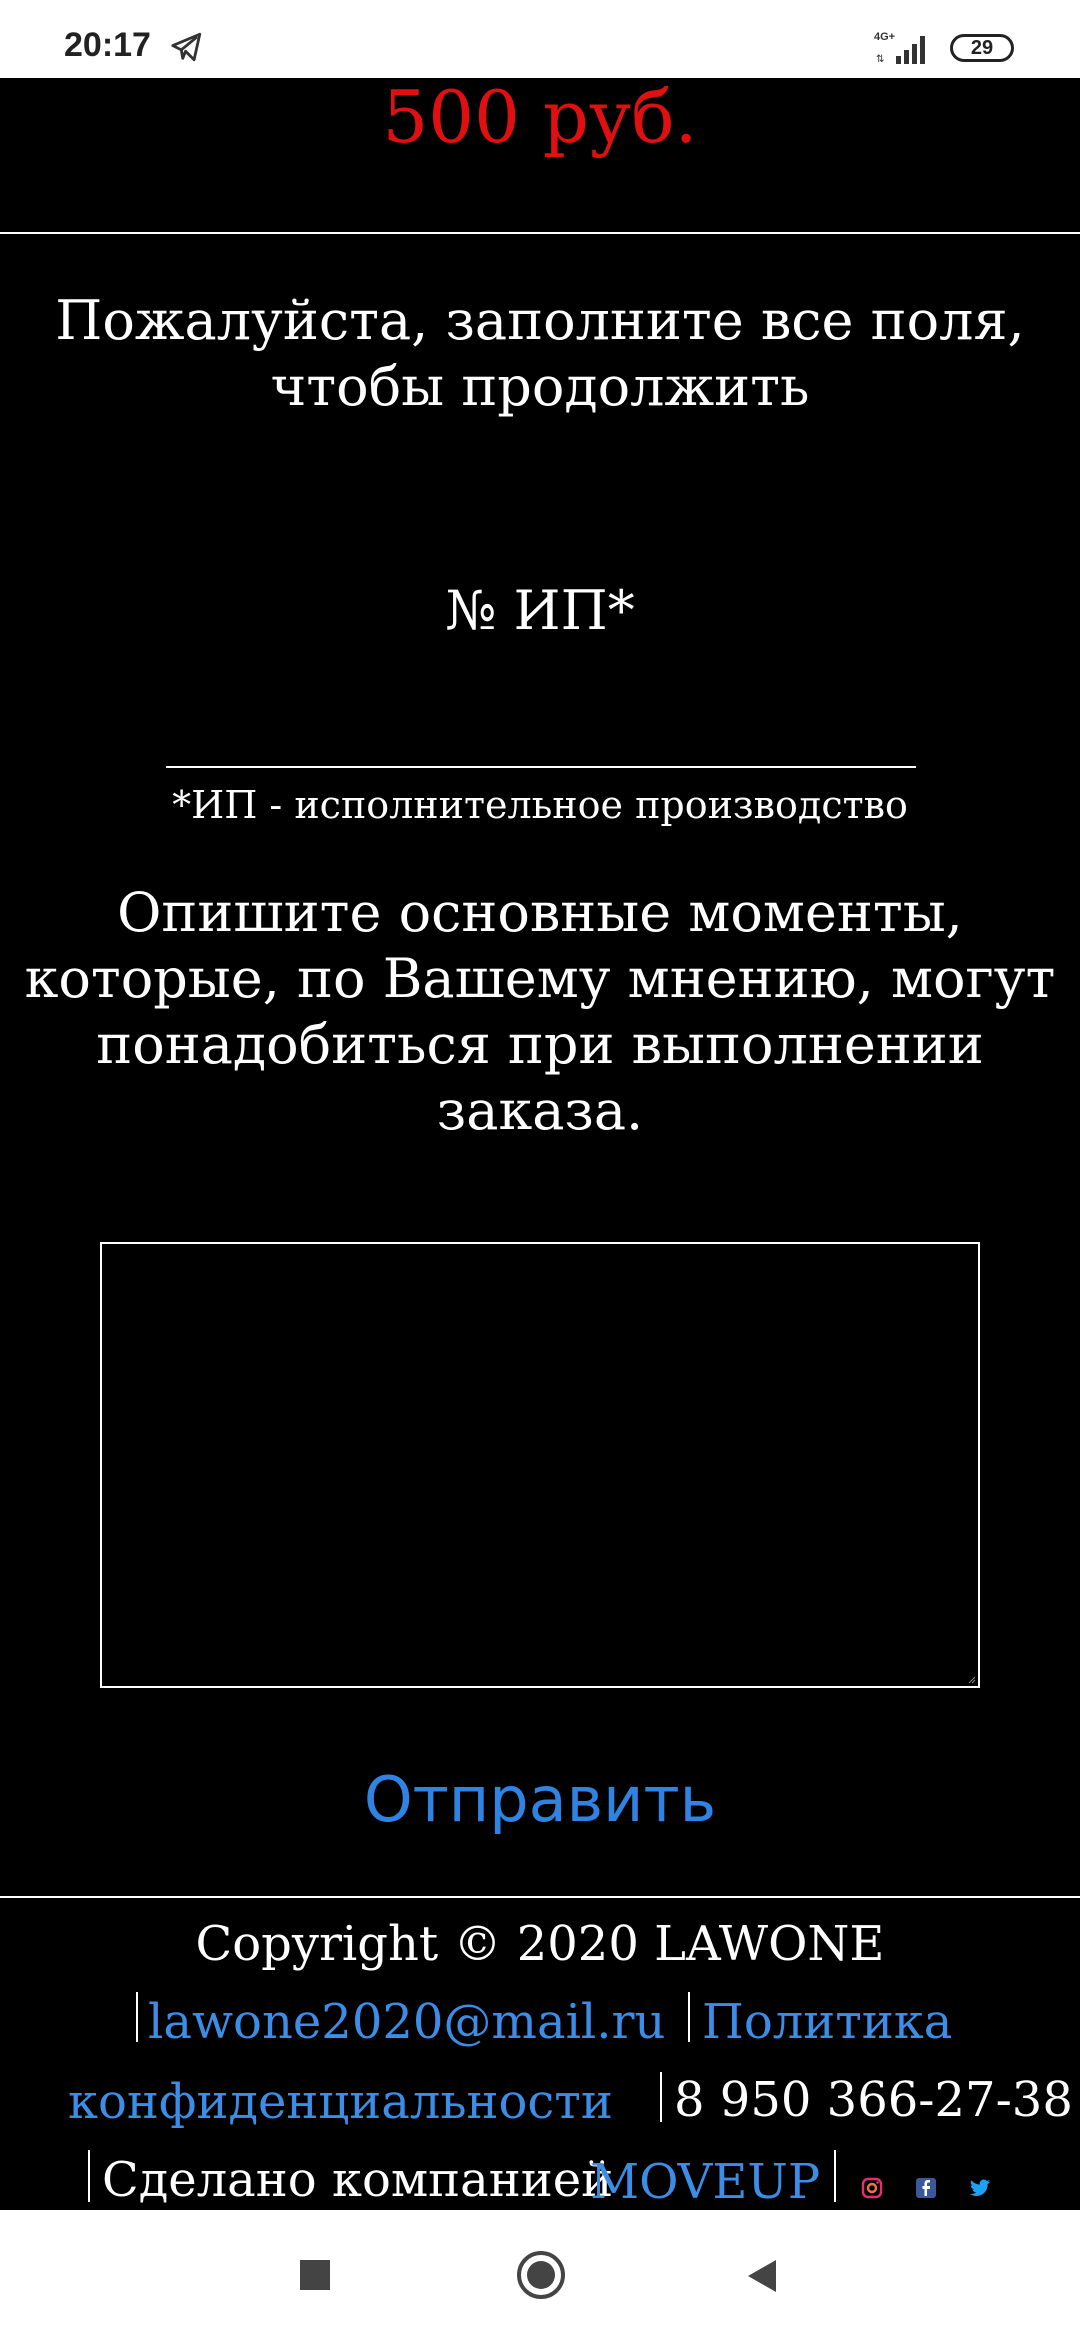 The image size is (1080, 2340). I want to click on system-nav-bar, so click(540, 2275).